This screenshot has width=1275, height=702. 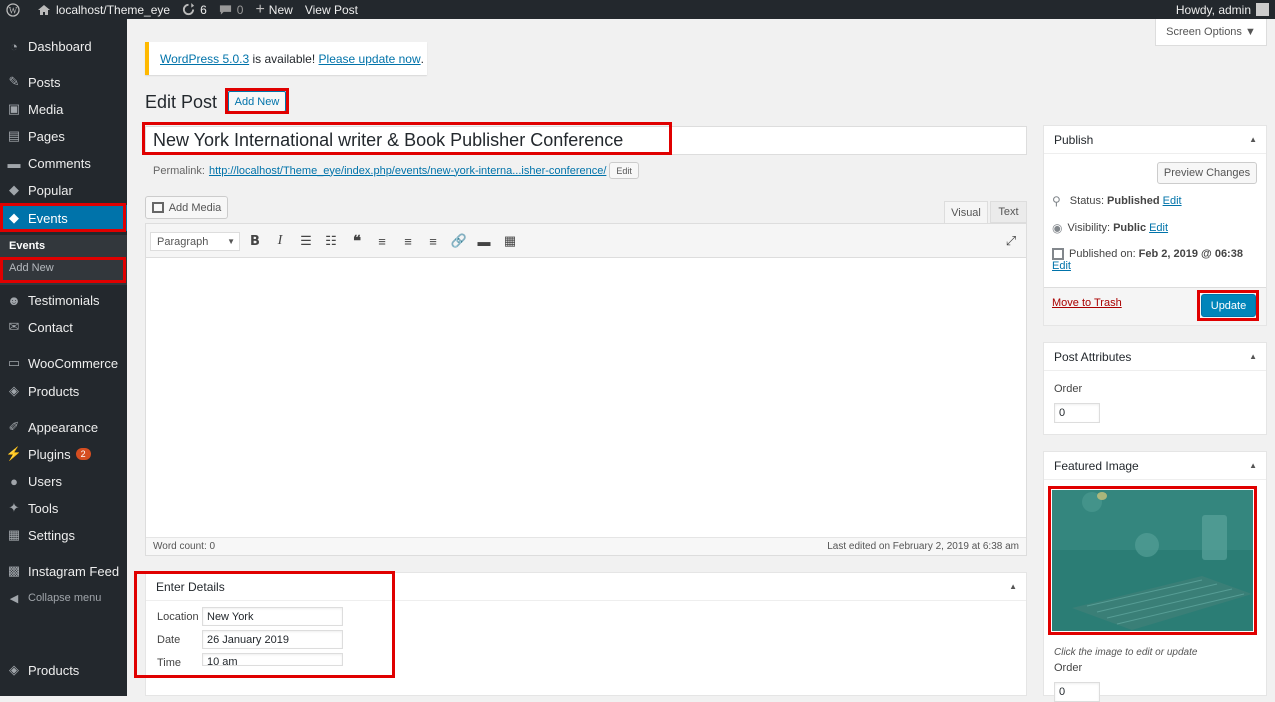 What do you see at coordinates (63, 218) in the screenshot?
I see `sidebar-item-events: ◆ Events` at bounding box center [63, 218].